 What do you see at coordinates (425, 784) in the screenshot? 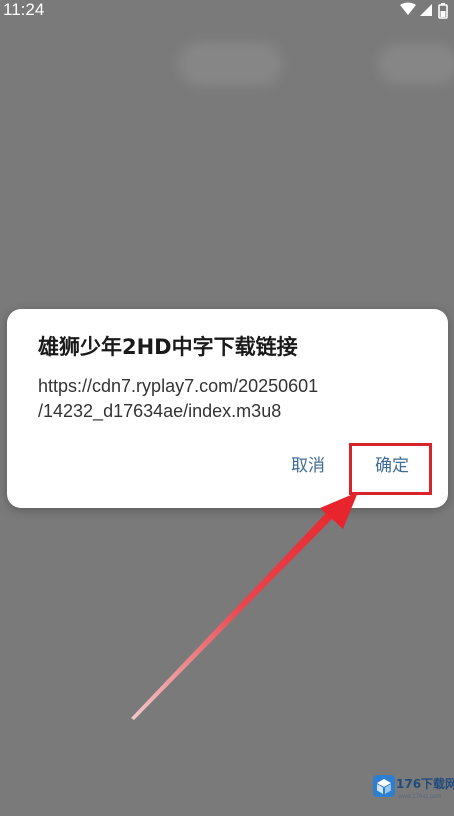
I see `watermark-brand: 176下载网` at bounding box center [425, 784].